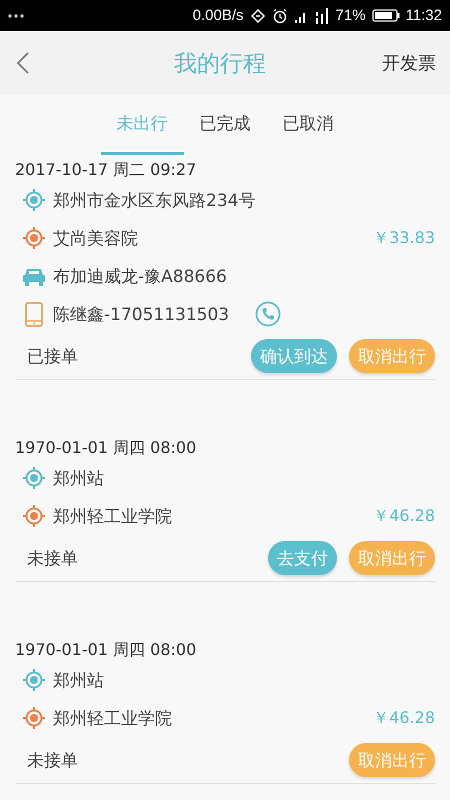  What do you see at coordinates (140, 277) in the screenshot?
I see `car-info: 布加迪威龙-豫A88666` at bounding box center [140, 277].